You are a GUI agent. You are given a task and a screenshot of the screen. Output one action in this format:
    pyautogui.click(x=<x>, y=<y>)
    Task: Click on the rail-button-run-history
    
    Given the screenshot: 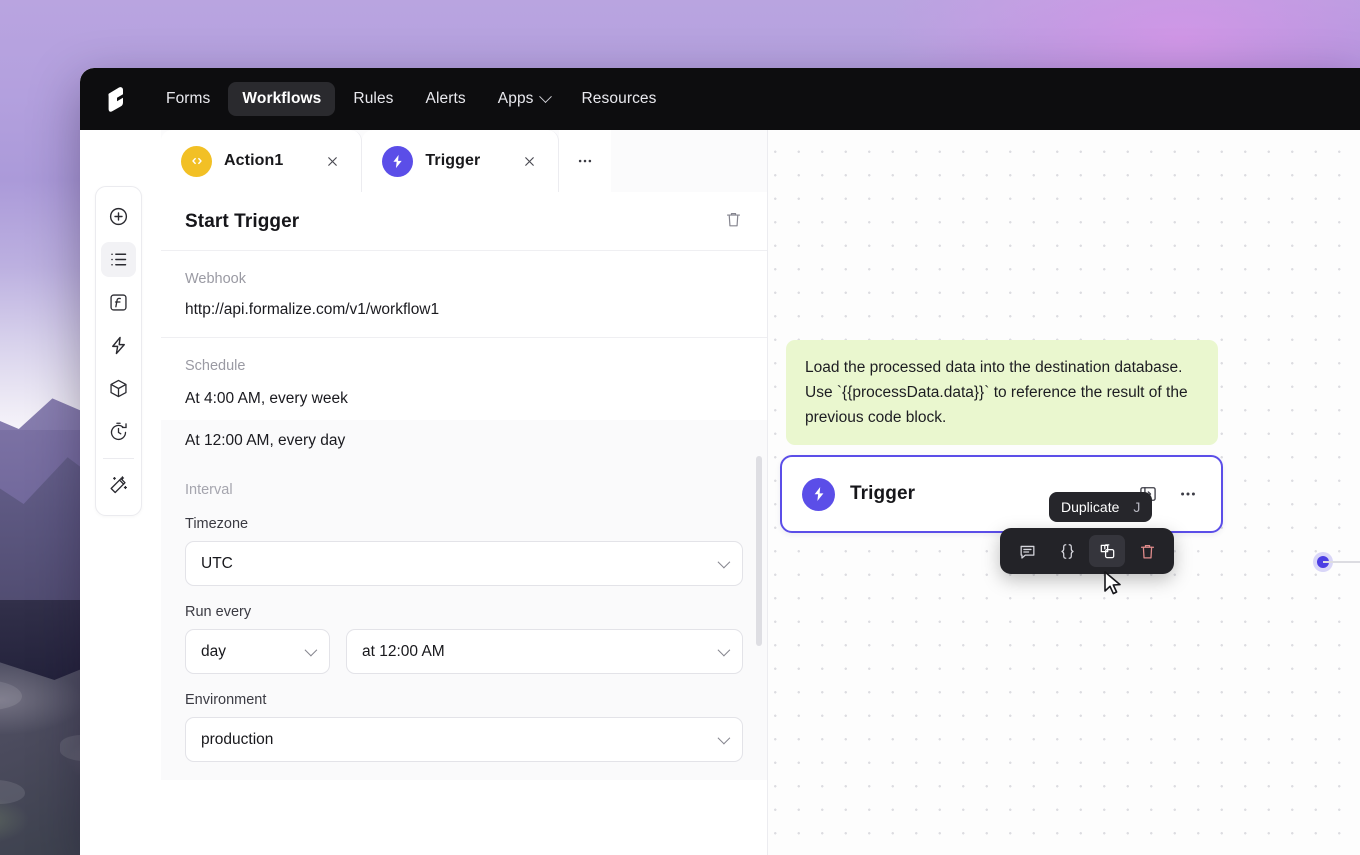 What is the action you would take?
    pyautogui.click(x=118, y=431)
    